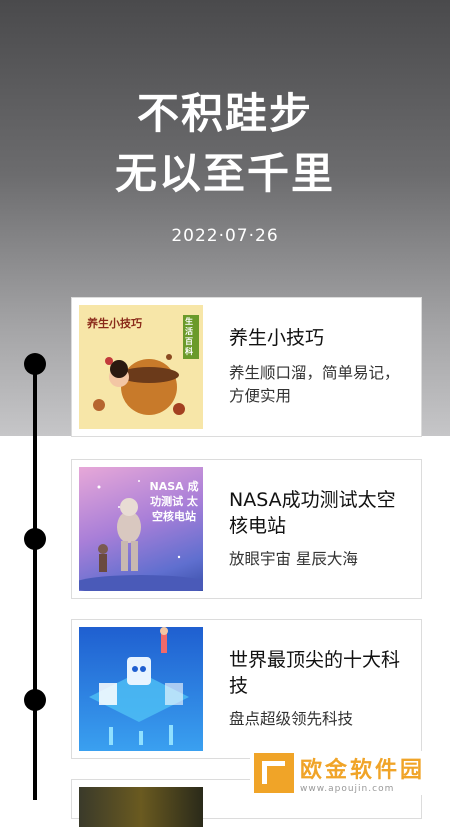 The image size is (450, 827). I want to click on article-card: 世界最顶尖的十大科技 盘点超级领先科技, so click(246, 689).